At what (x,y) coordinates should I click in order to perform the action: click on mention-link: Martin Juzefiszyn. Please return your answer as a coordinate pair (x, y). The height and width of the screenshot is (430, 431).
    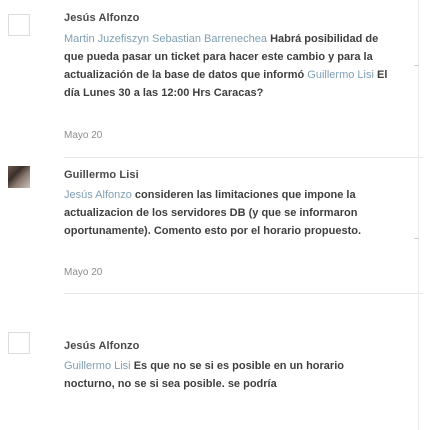
    Looking at the image, I should click on (106, 39).